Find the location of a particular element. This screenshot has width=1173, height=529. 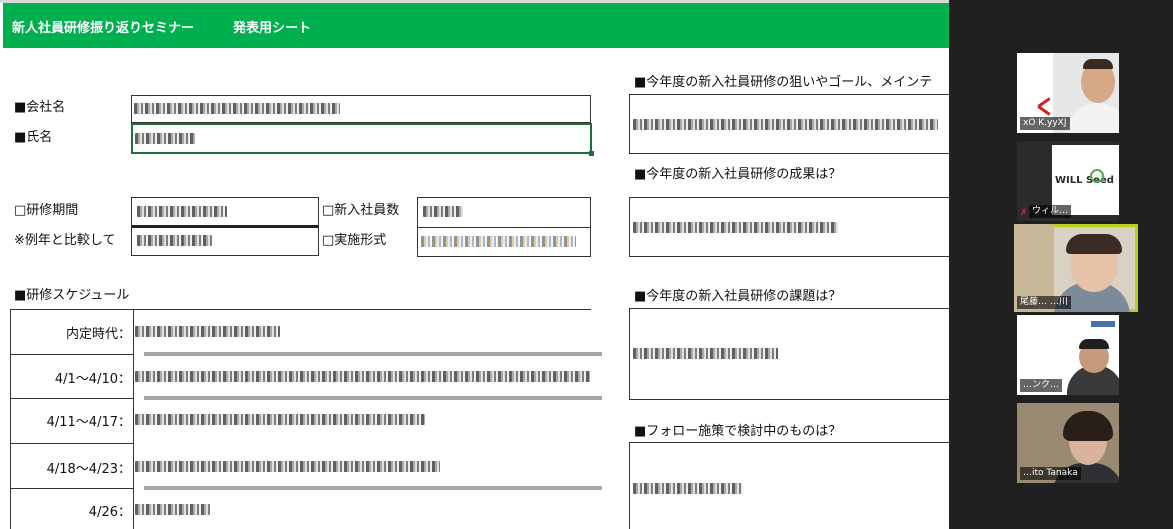

participant-name: 尾藤… …川 is located at coordinates (1044, 302).